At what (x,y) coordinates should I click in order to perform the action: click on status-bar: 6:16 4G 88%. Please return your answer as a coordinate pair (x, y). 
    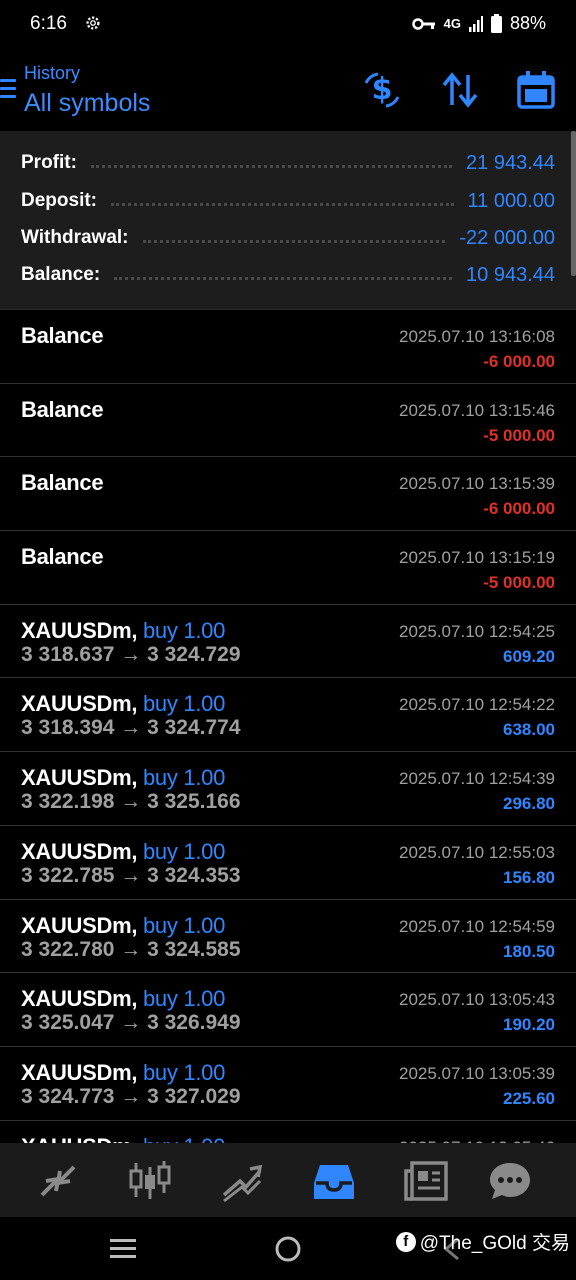
    Looking at the image, I should click on (288, 25).